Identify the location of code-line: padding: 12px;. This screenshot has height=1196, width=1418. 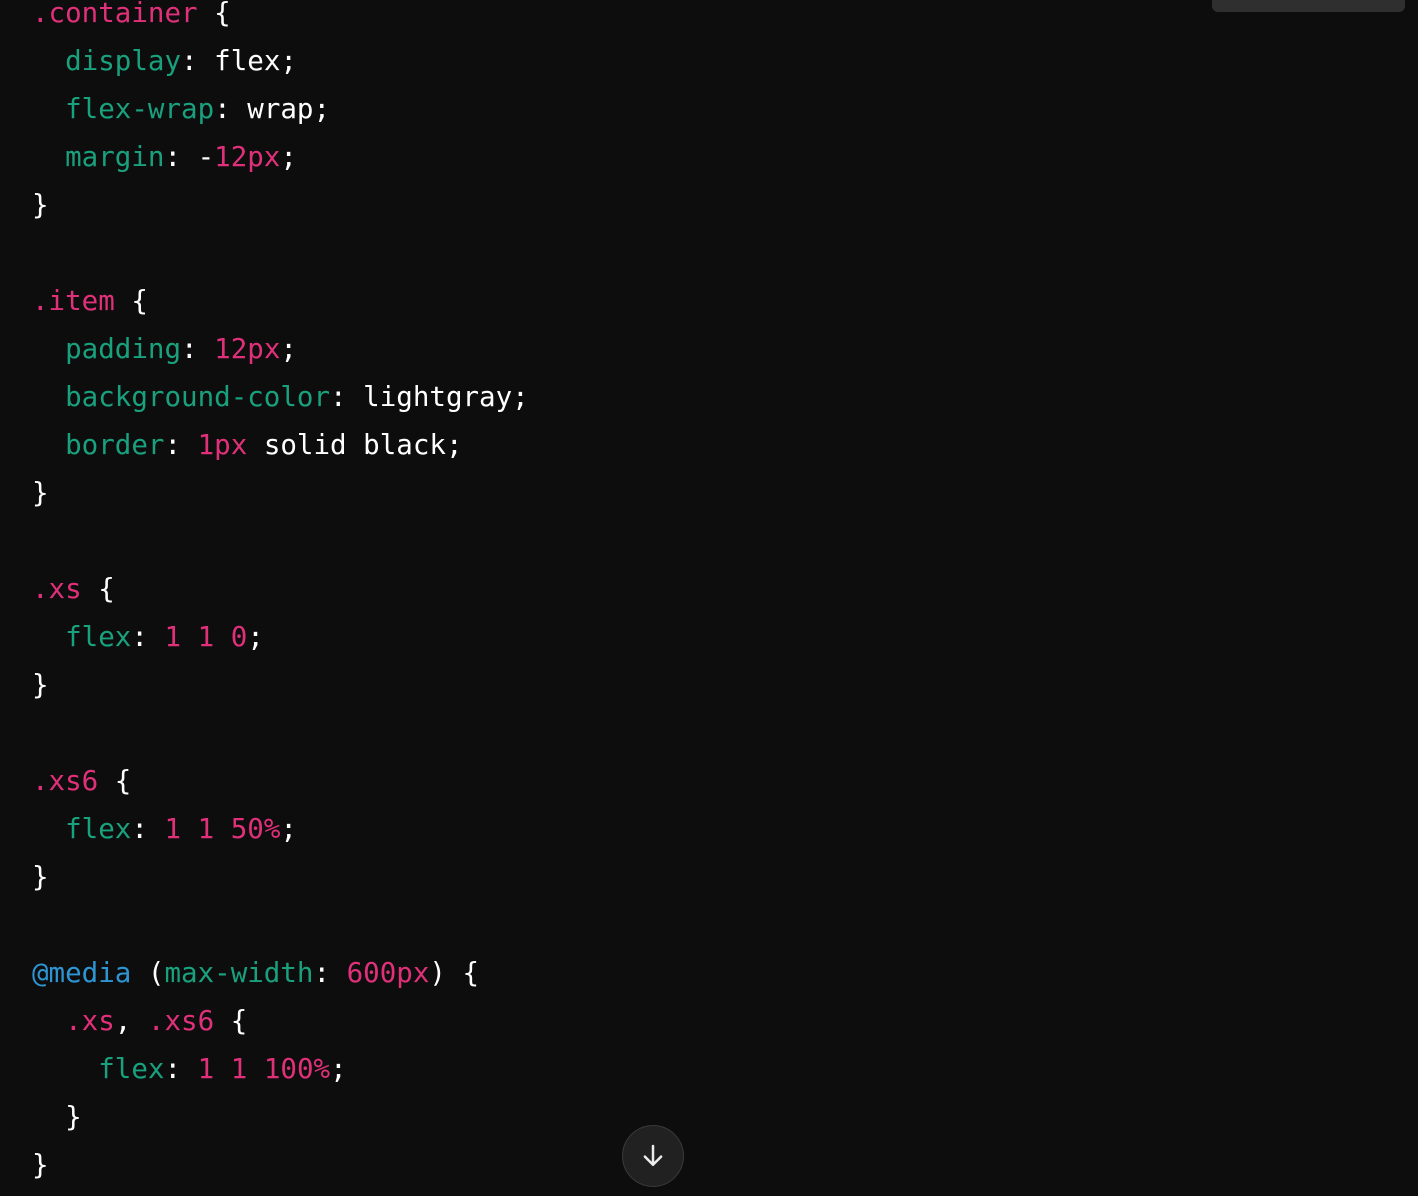
(280, 349).